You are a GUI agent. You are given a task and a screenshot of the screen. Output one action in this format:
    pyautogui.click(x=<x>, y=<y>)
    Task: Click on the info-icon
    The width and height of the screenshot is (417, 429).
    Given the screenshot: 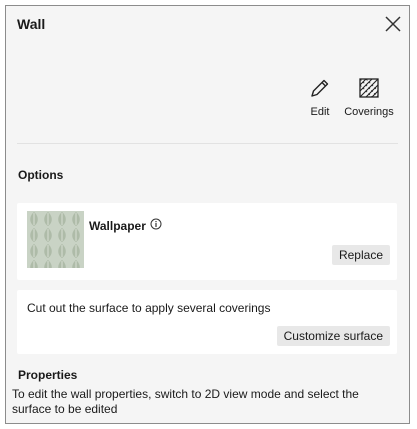 What is the action you would take?
    pyautogui.click(x=156, y=224)
    